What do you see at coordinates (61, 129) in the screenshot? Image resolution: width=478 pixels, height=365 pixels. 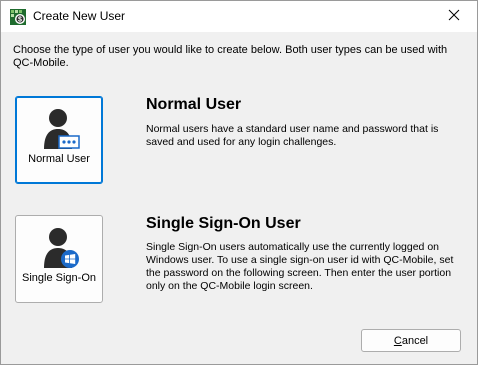 I see `user-password-icon` at bounding box center [61, 129].